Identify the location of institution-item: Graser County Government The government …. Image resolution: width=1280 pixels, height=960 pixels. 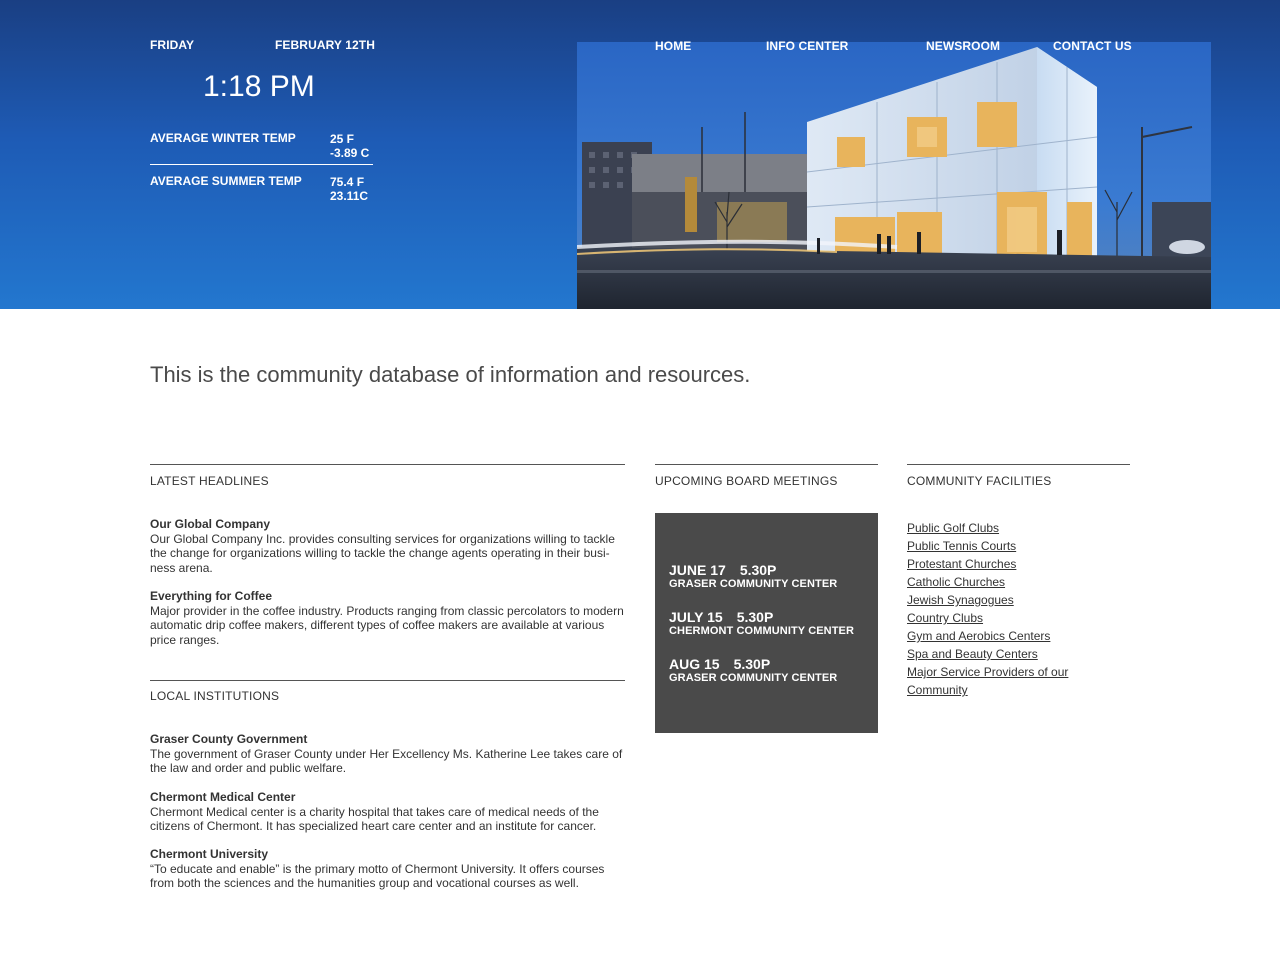
(389, 754).